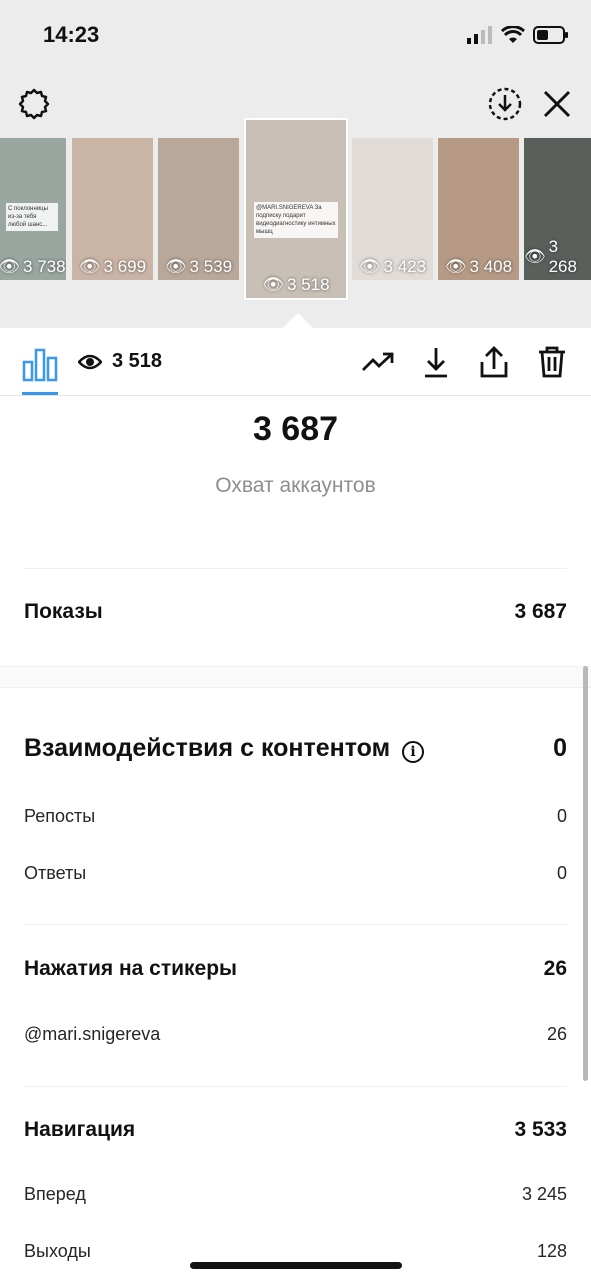  What do you see at coordinates (80, 1129) in the screenshot?
I see `navigation-label: Навигация` at bounding box center [80, 1129].